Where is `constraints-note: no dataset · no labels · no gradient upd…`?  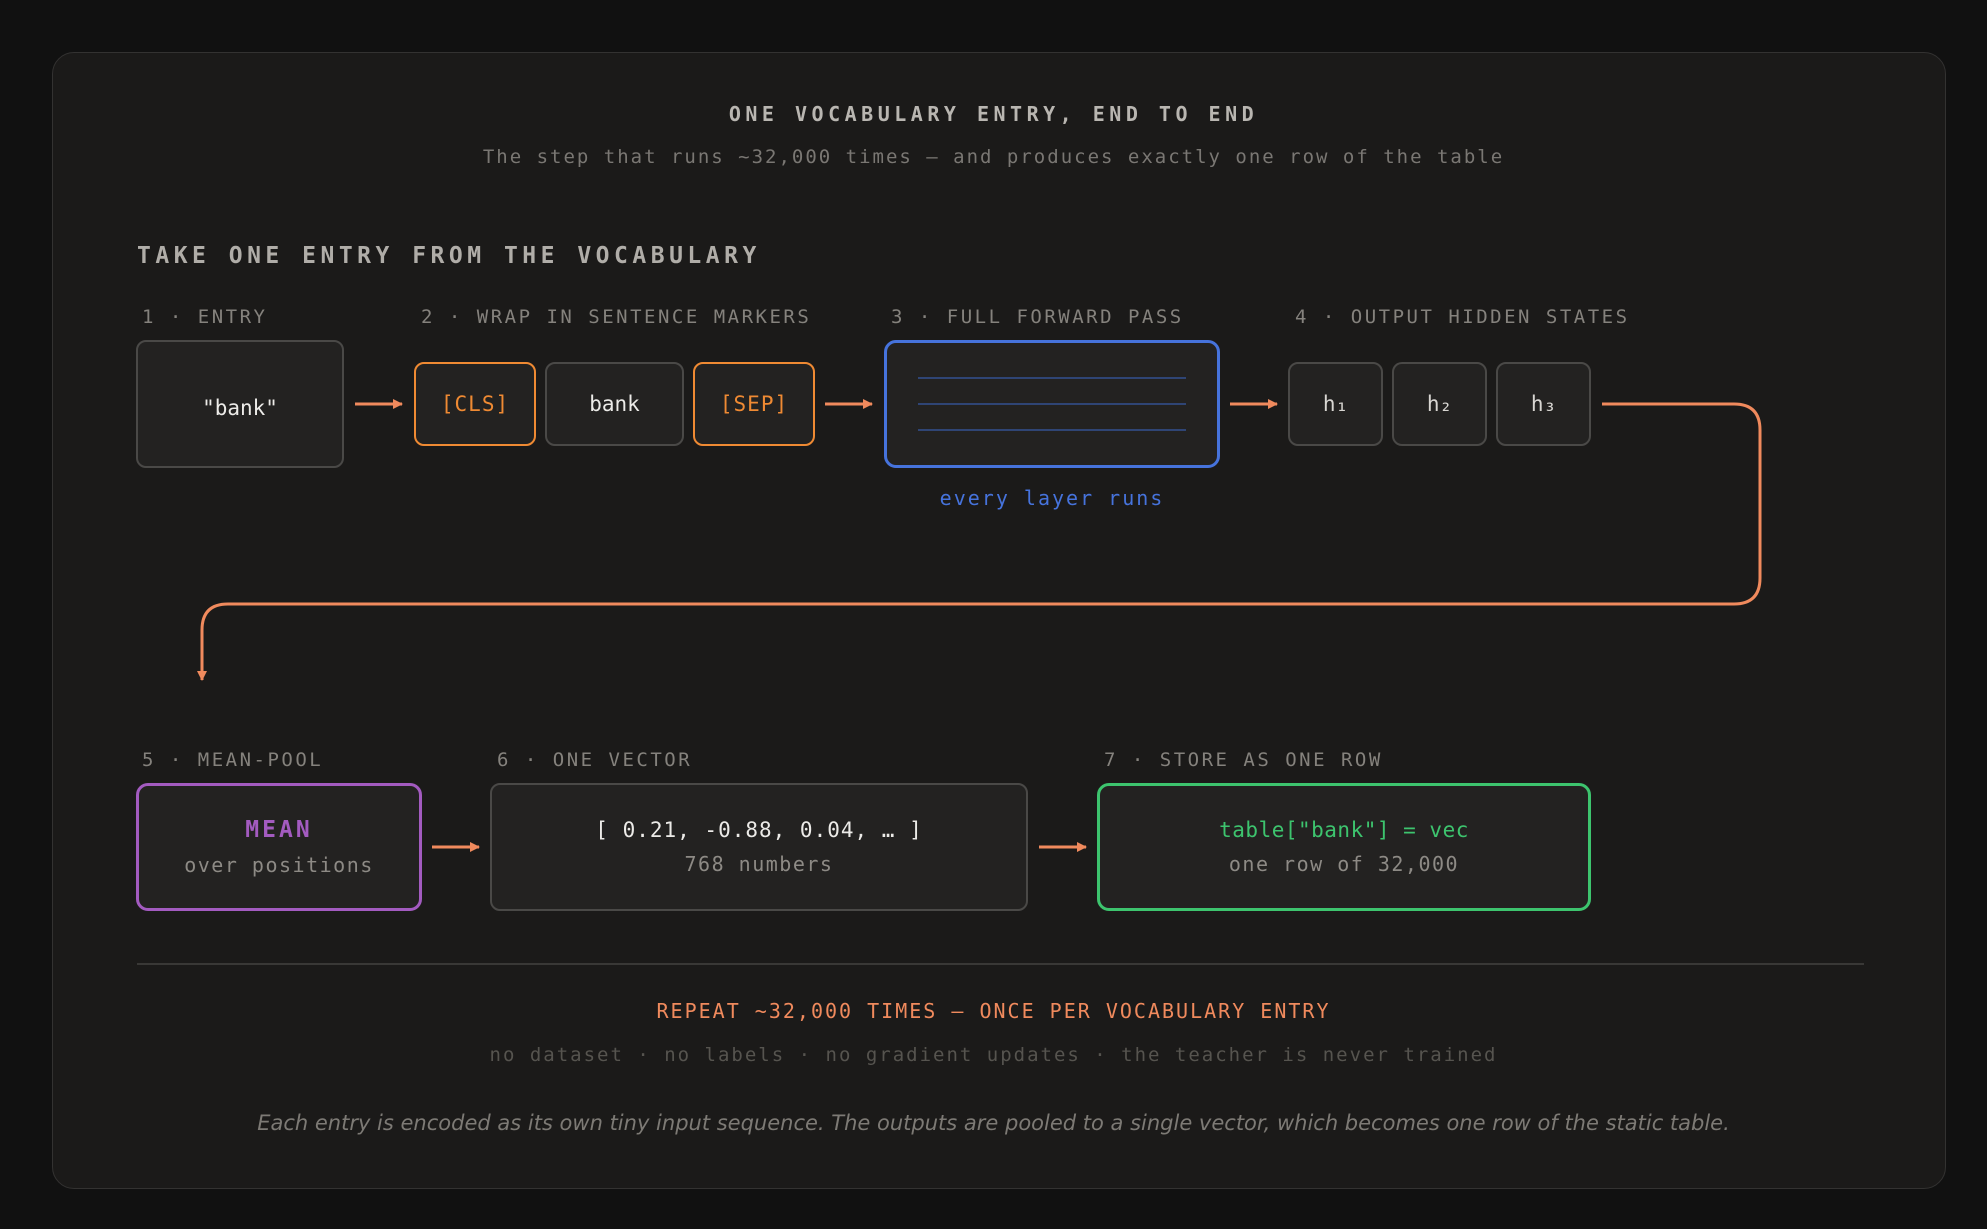 constraints-note: no dataset · no labels · no gradient upd… is located at coordinates (993, 1055).